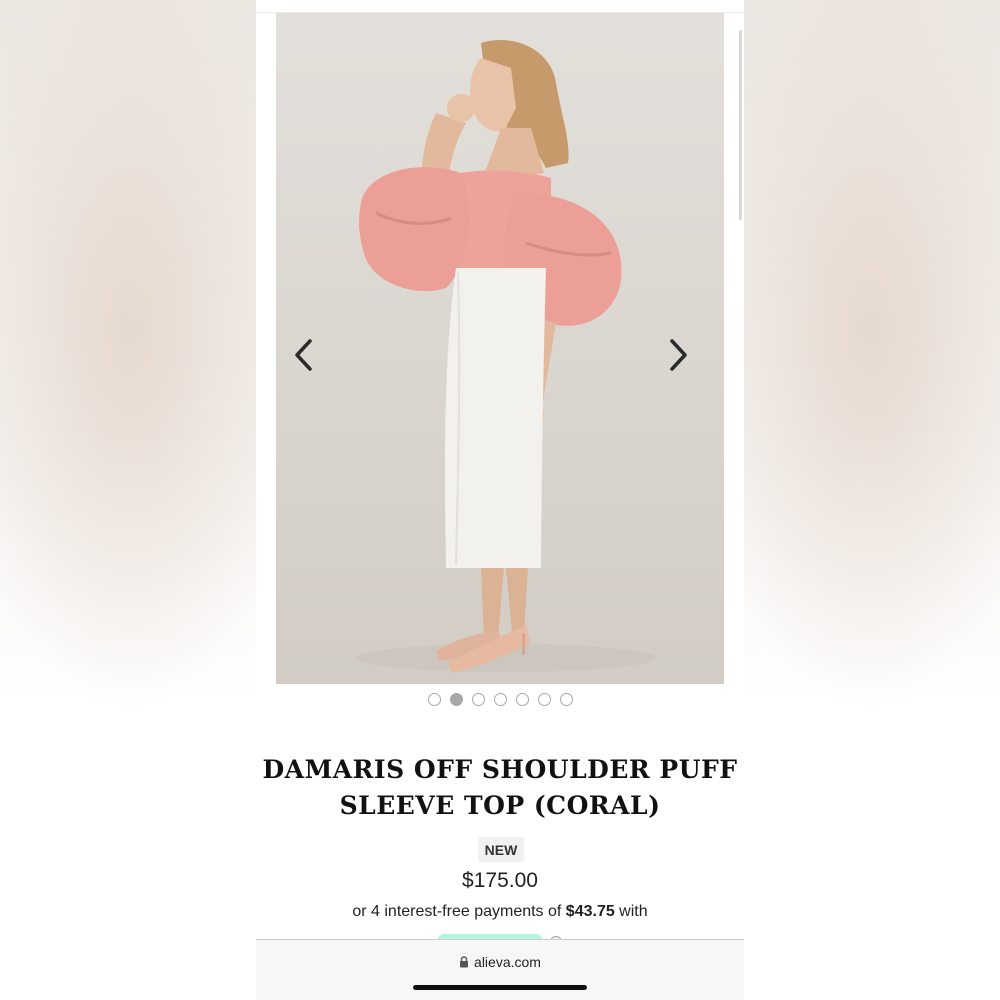 The image size is (1000, 1000). I want to click on previous-image-button, so click(312, 358).